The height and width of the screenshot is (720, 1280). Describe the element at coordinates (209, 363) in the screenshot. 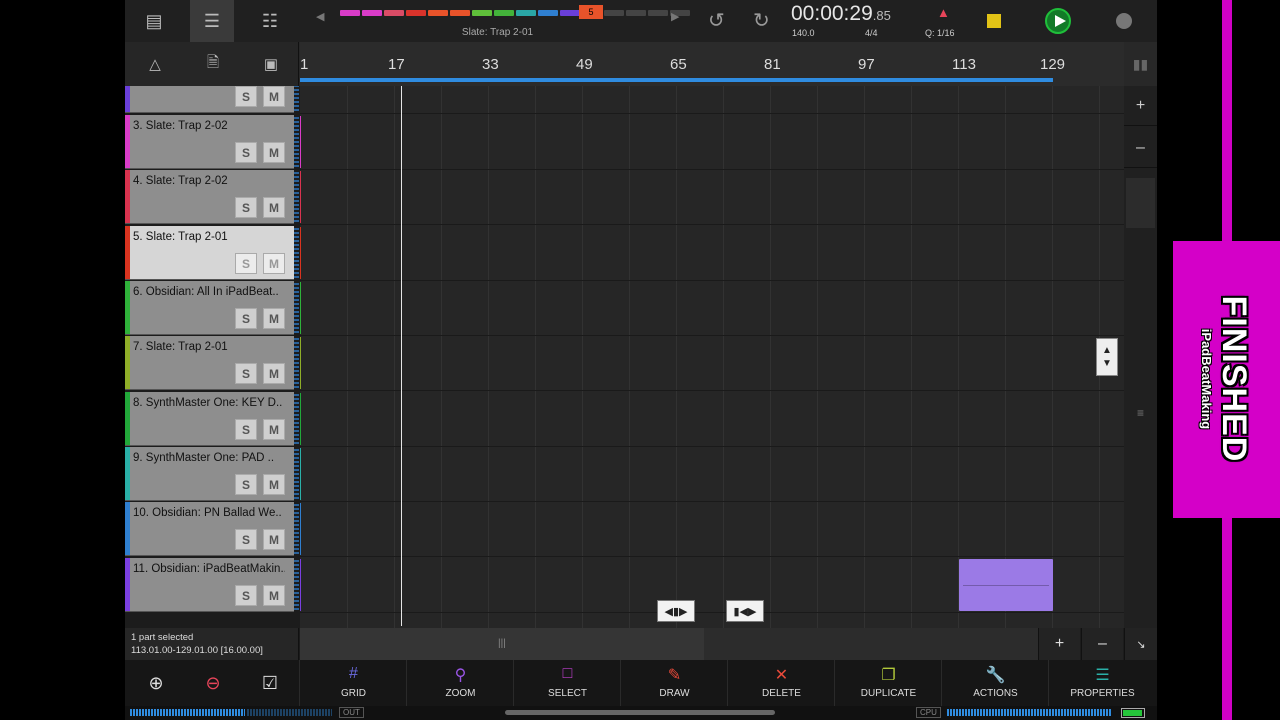

I see `track-header: 7. Slate: Trap 2-01 S M` at that location.